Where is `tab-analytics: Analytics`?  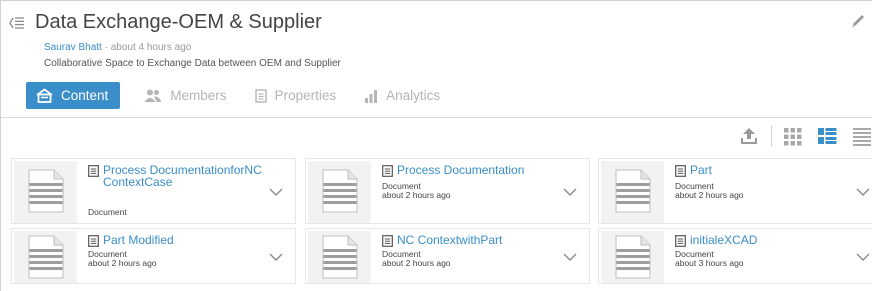 tab-analytics: Analytics is located at coordinates (402, 95).